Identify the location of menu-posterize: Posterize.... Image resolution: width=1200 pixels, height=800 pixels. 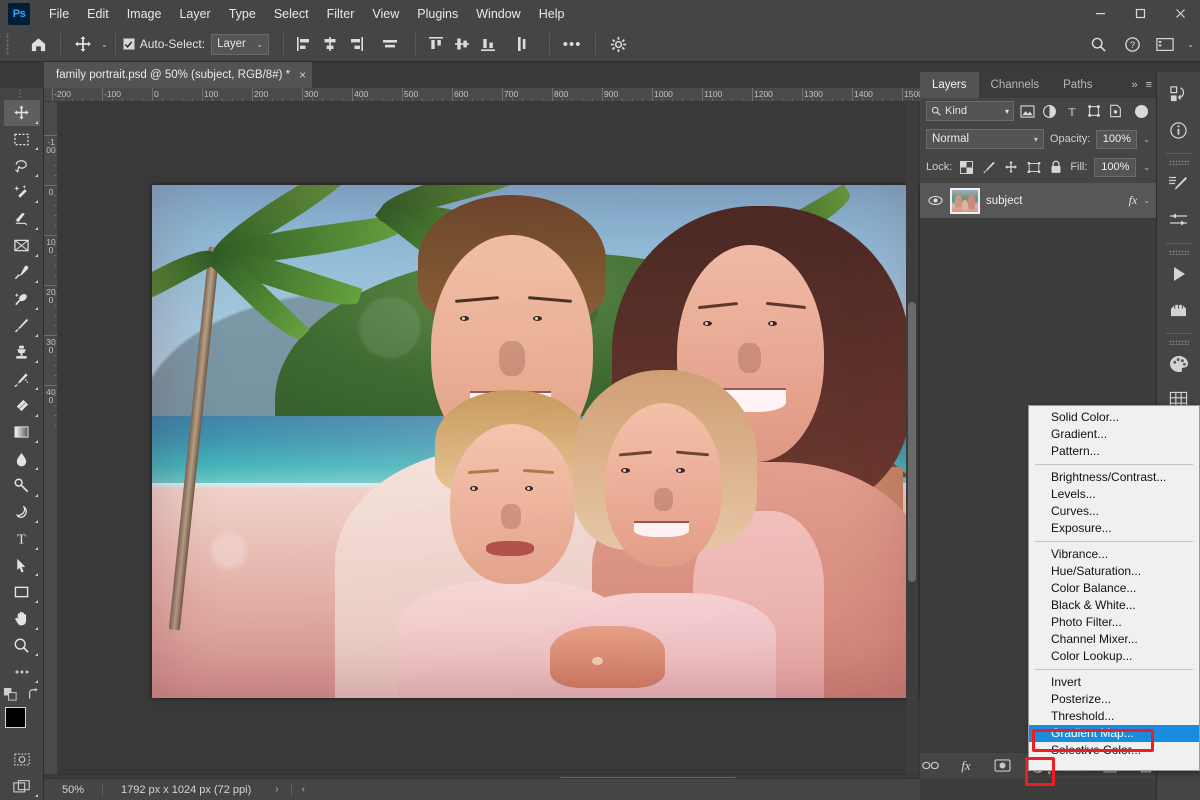
(1114, 699).